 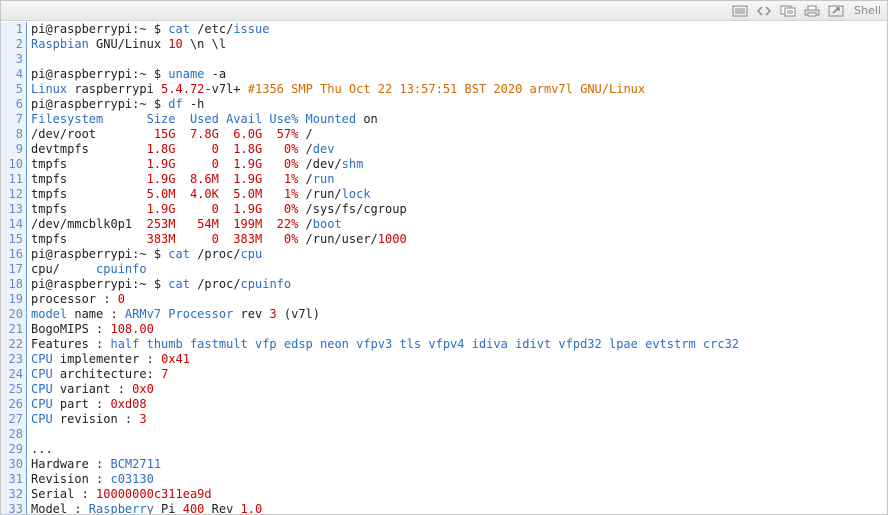 I want to click on line-number: 1, so click(x=19, y=29).